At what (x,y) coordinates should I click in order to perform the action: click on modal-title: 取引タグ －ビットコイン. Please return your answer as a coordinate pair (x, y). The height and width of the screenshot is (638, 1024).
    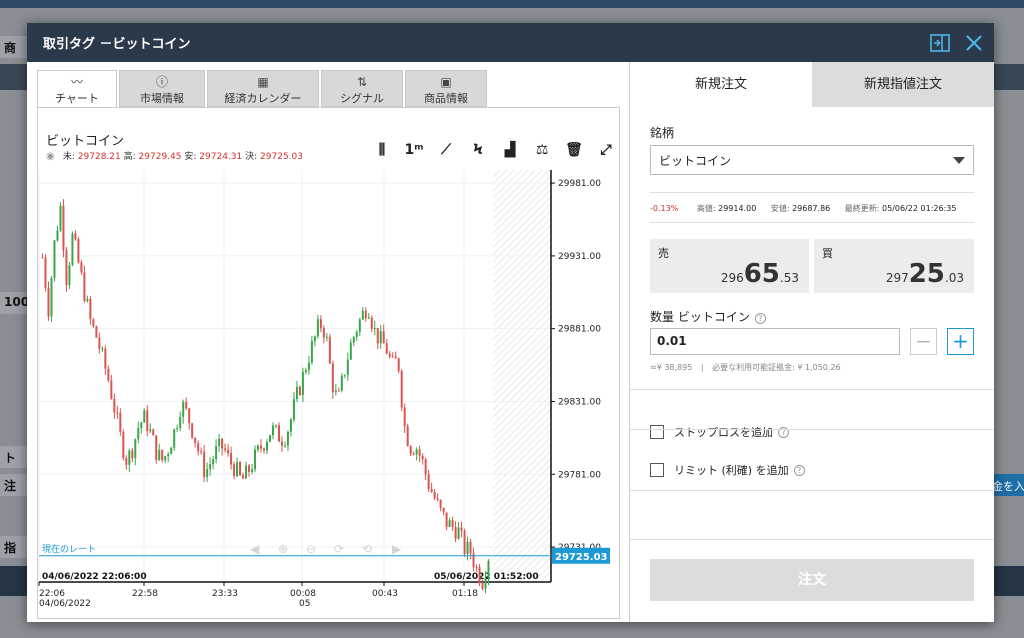
    Looking at the image, I should click on (117, 44).